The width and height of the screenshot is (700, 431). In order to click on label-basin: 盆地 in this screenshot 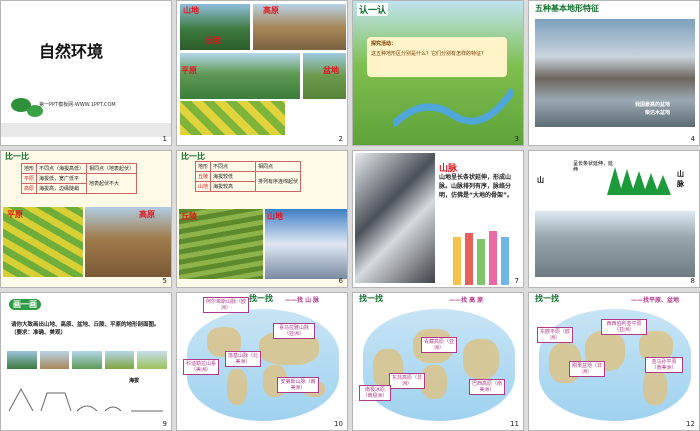, I will do `click(331, 70)`.